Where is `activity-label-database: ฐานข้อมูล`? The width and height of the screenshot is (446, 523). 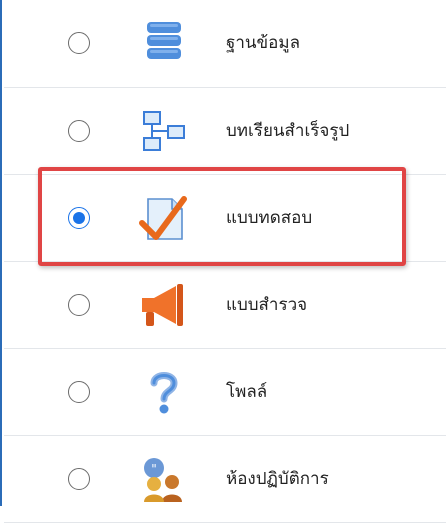
activity-label-database: ฐานข้อมูล is located at coordinates (263, 43).